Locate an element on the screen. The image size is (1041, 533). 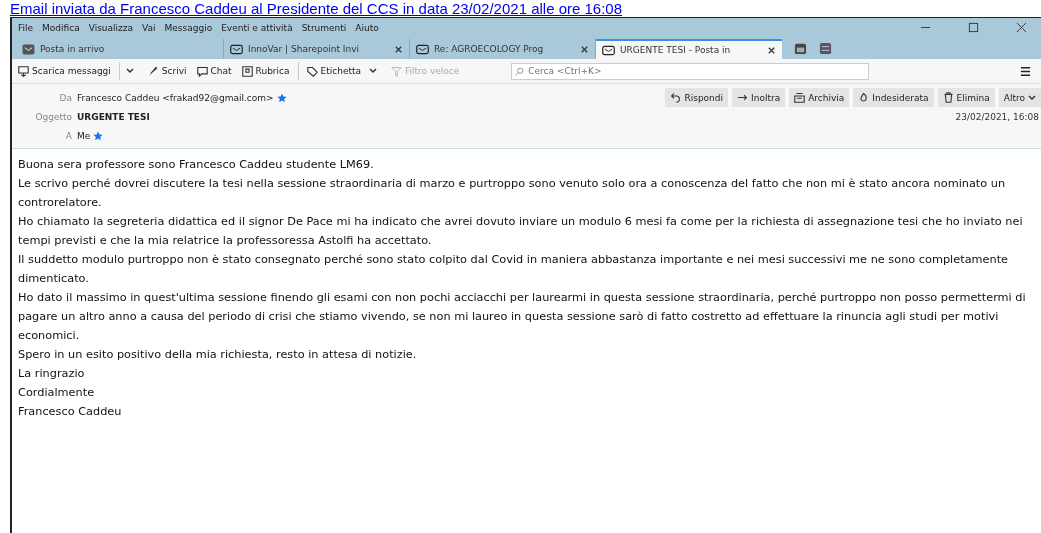
search-icon is located at coordinates (520, 71).